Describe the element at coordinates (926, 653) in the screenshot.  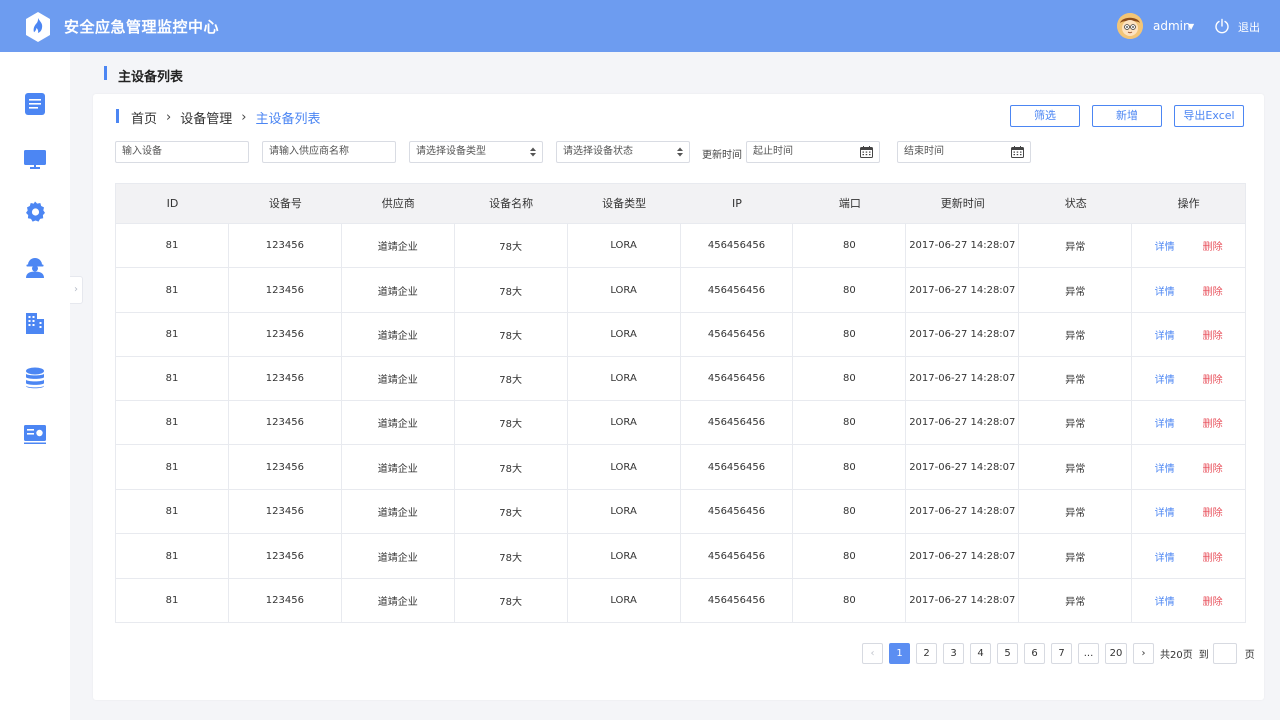
I see `page-button-2: 2` at that location.